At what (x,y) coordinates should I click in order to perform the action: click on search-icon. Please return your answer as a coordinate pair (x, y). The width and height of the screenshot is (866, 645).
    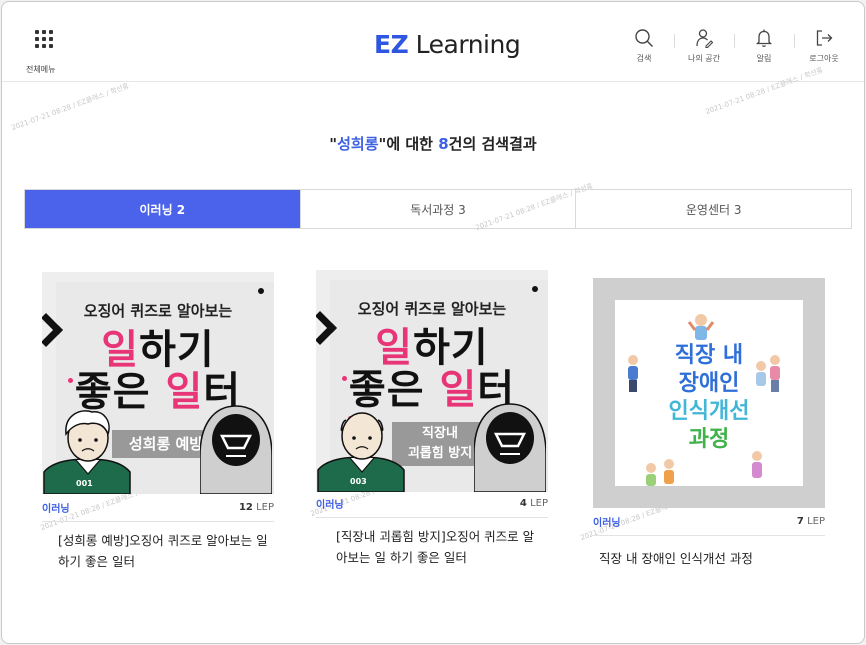
    Looking at the image, I should click on (644, 38).